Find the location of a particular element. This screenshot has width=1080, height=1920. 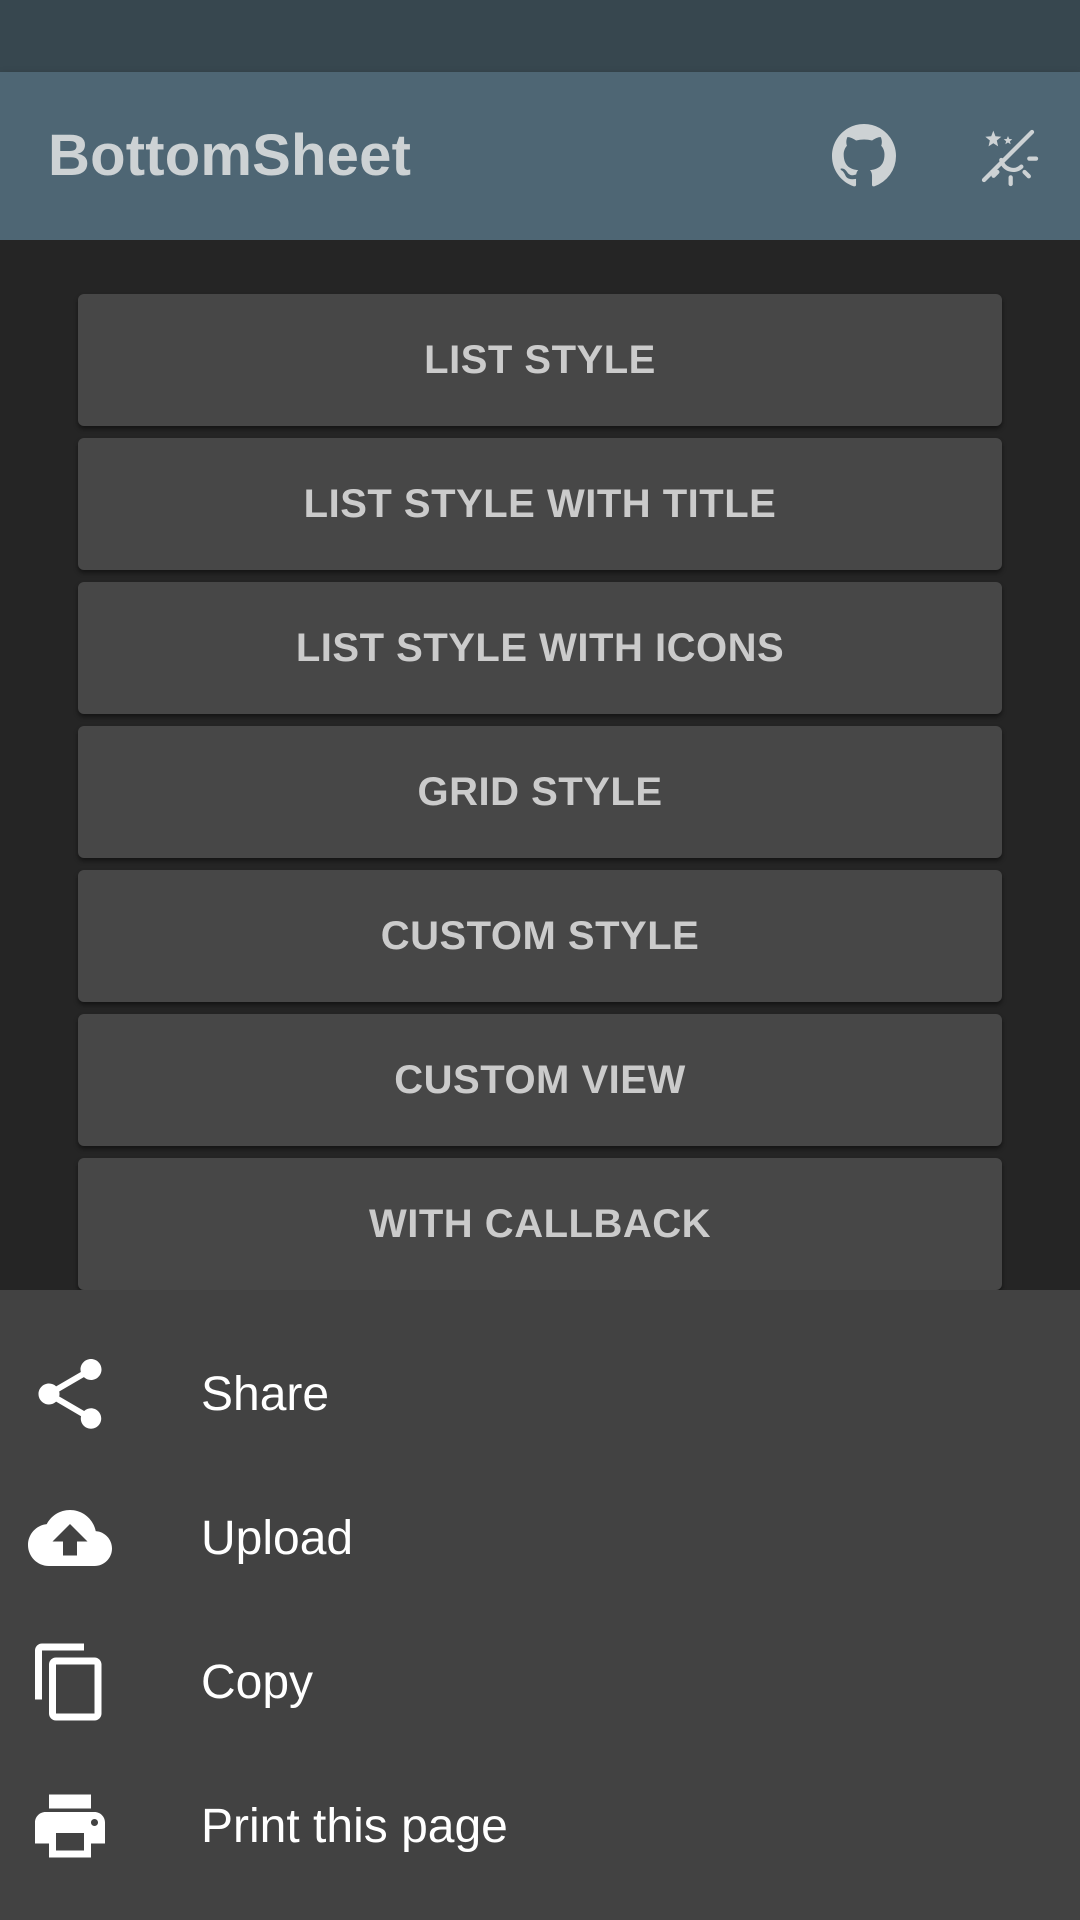

sheet-item-copy: Copy is located at coordinates (540, 1682).